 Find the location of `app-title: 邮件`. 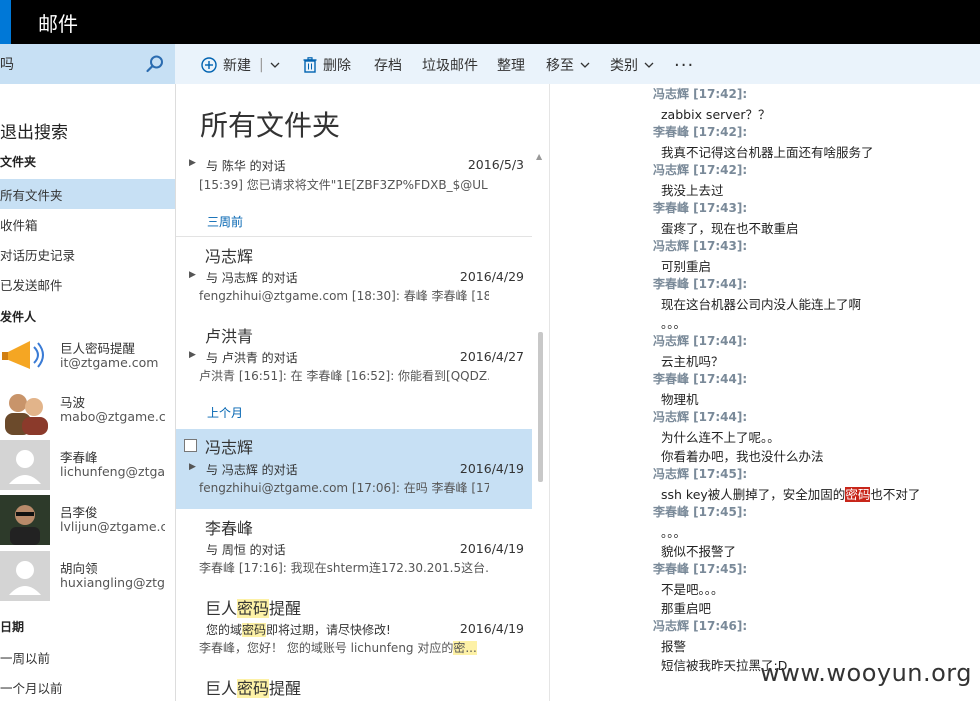

app-title: 邮件 is located at coordinates (58, 24).